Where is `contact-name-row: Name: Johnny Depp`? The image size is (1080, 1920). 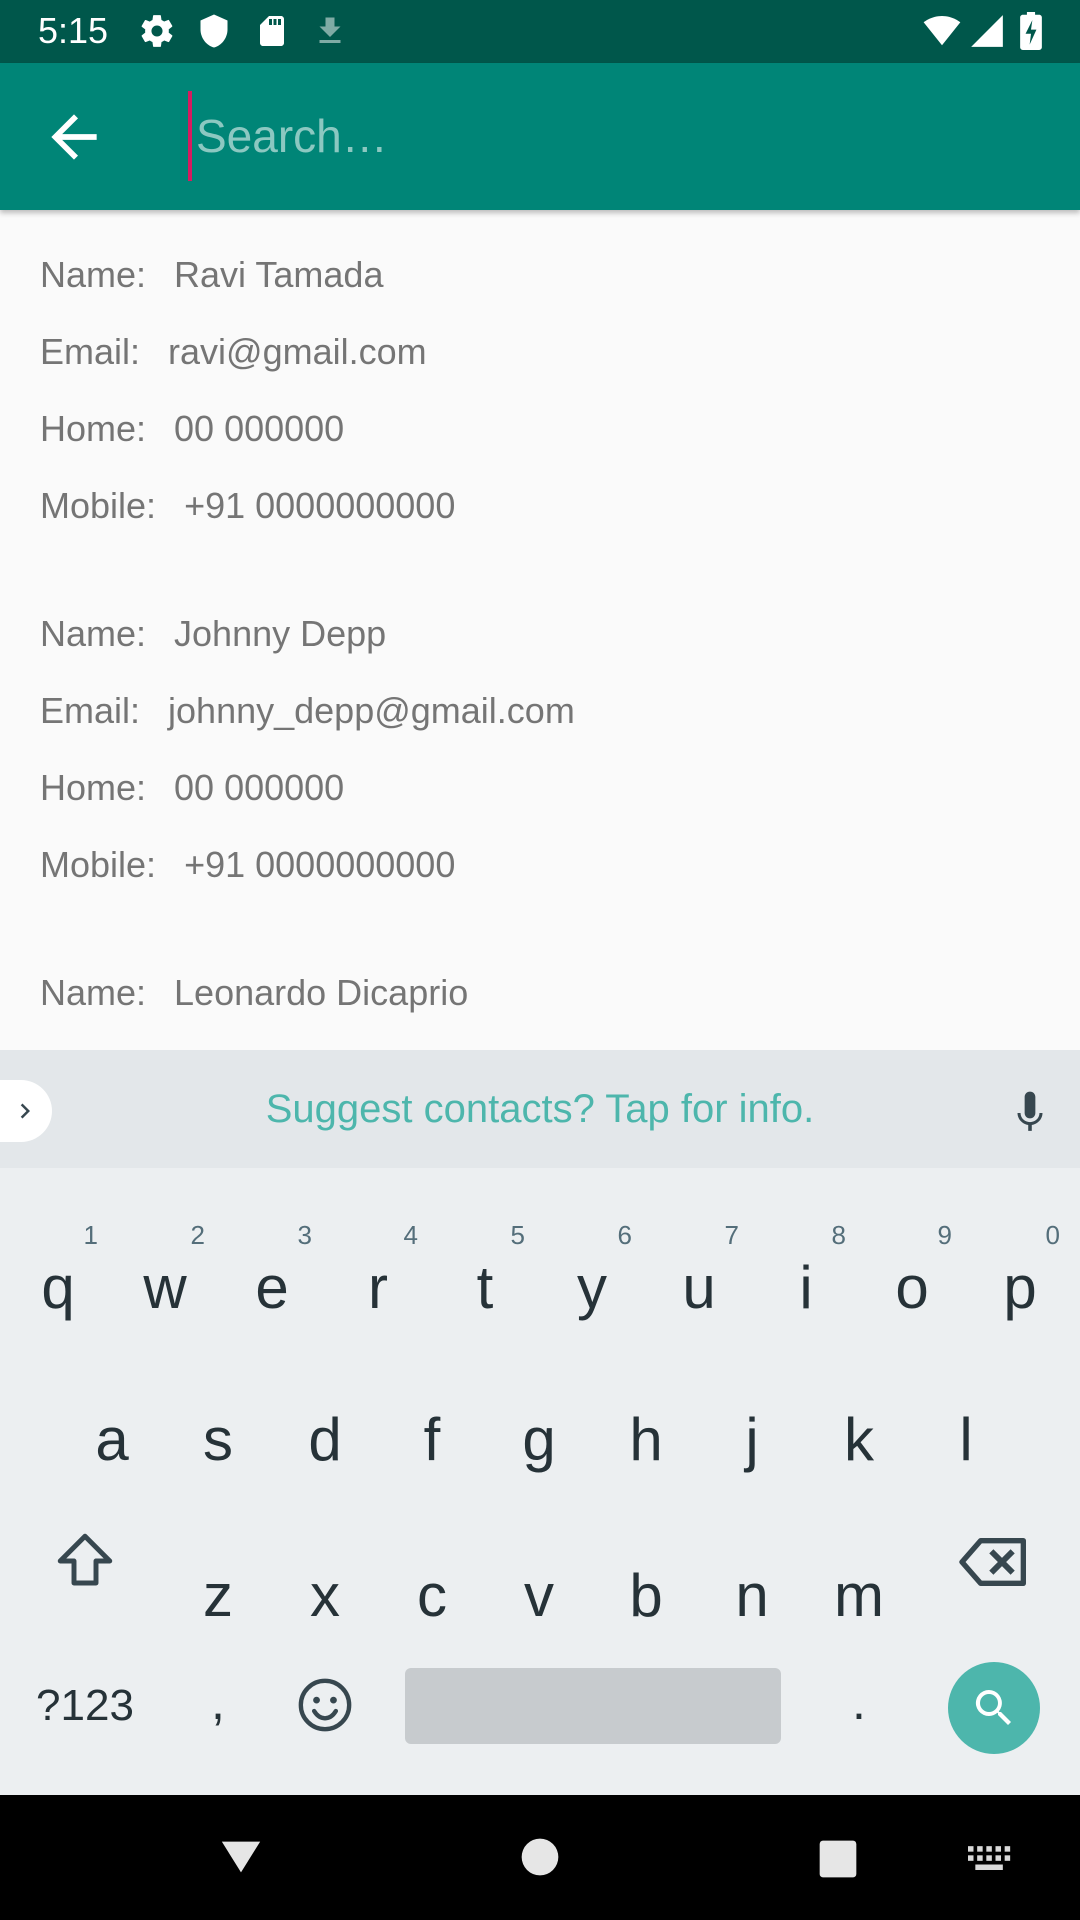
contact-name-row: Name: Johnny Depp is located at coordinates (560, 633).